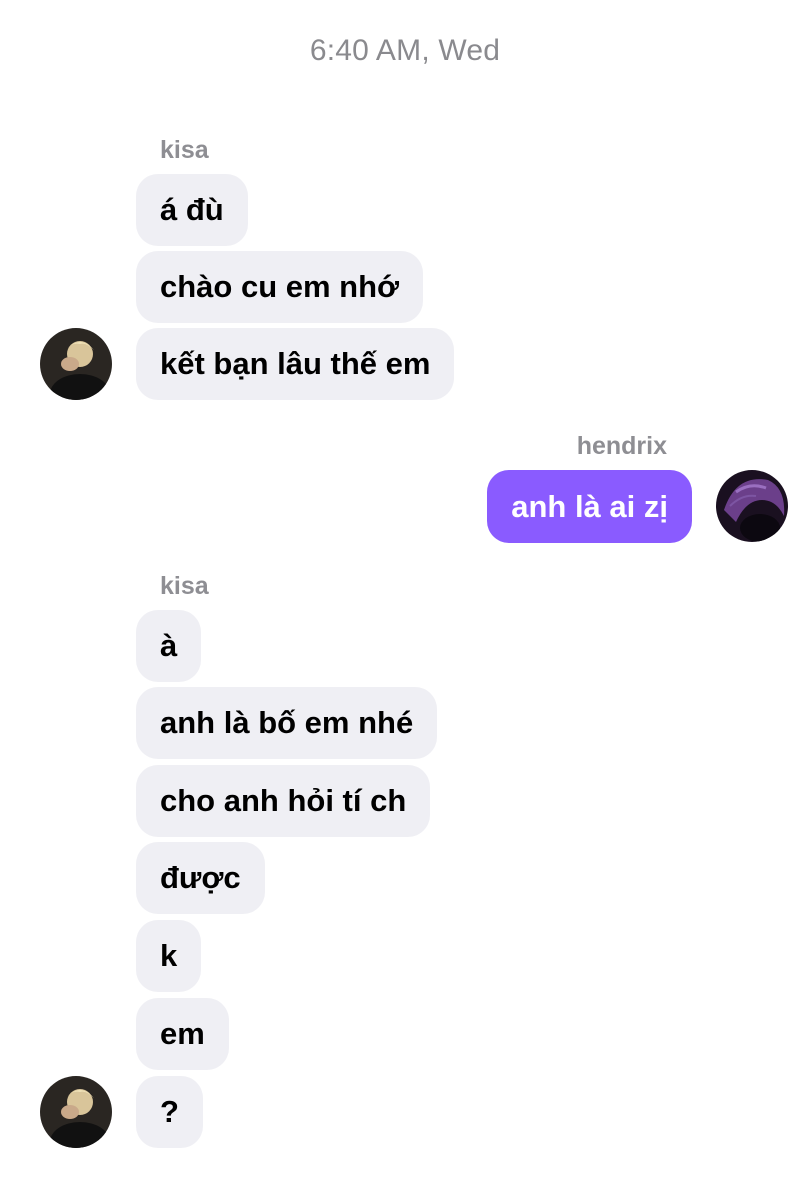 The height and width of the screenshot is (1181, 810). I want to click on message-bubble-incoming: em, so click(182, 1034).